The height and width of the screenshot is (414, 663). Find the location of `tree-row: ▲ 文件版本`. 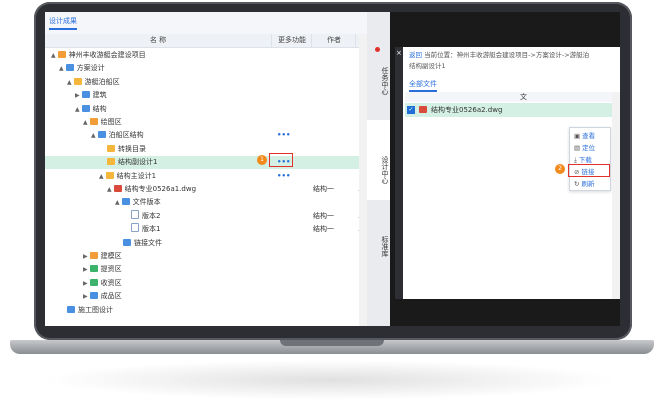

tree-row: ▲ 文件版本 is located at coordinates (206, 202).